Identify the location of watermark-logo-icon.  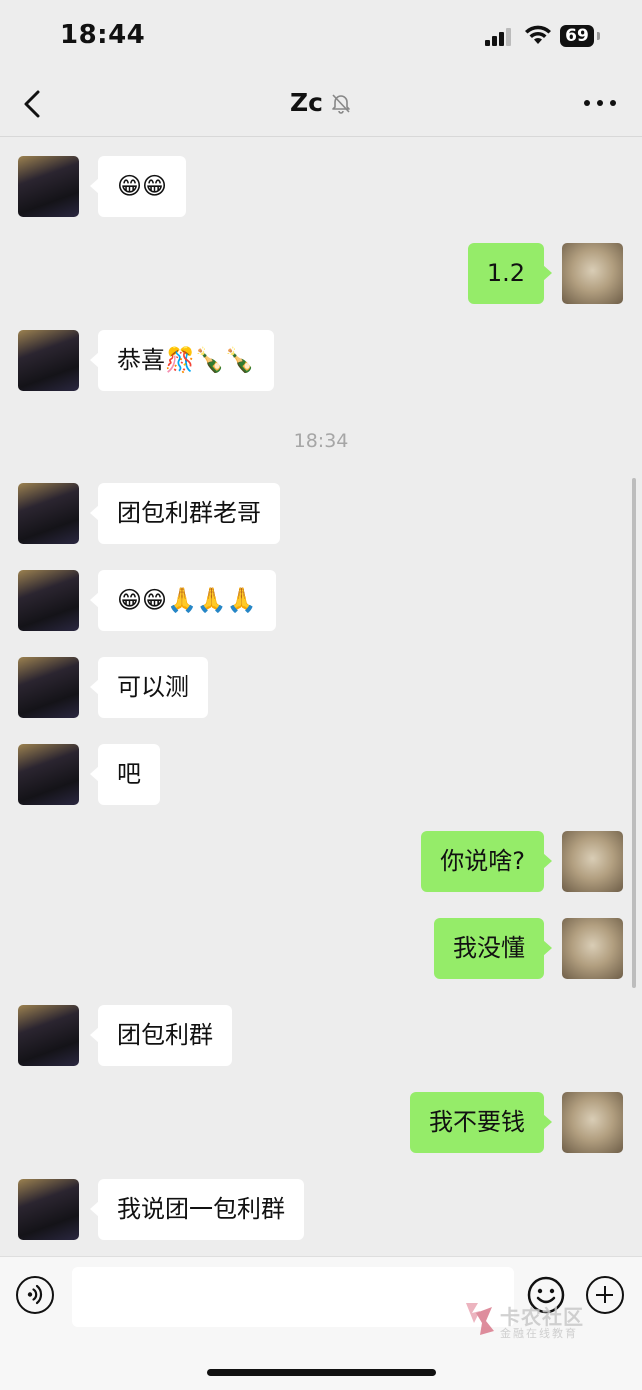
(480, 1319).